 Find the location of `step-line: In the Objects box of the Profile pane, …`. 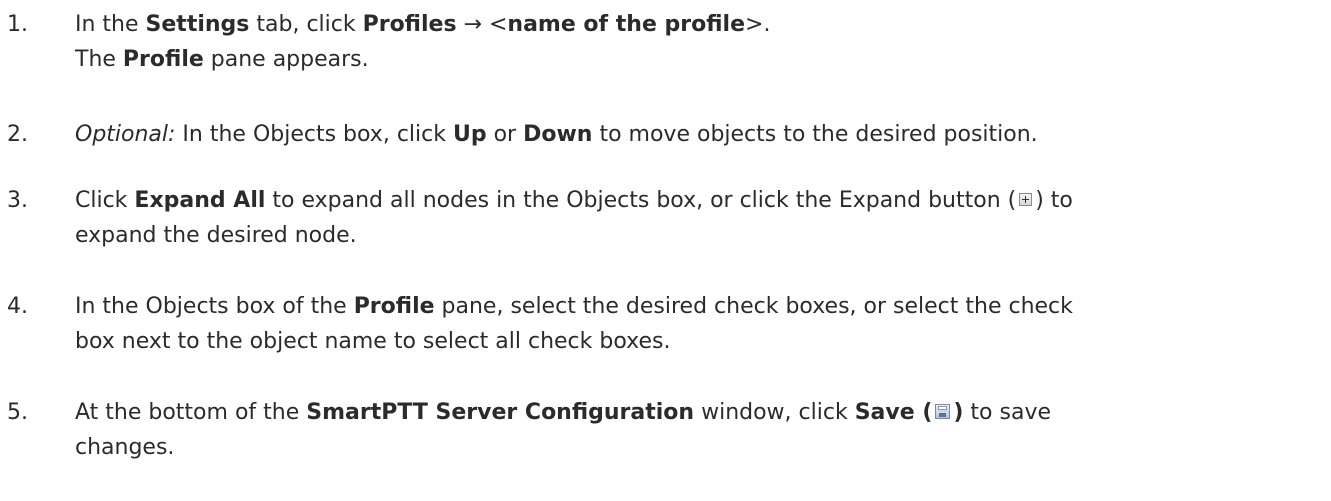

step-line: In the Objects box of the Profile pane, … is located at coordinates (700, 306).